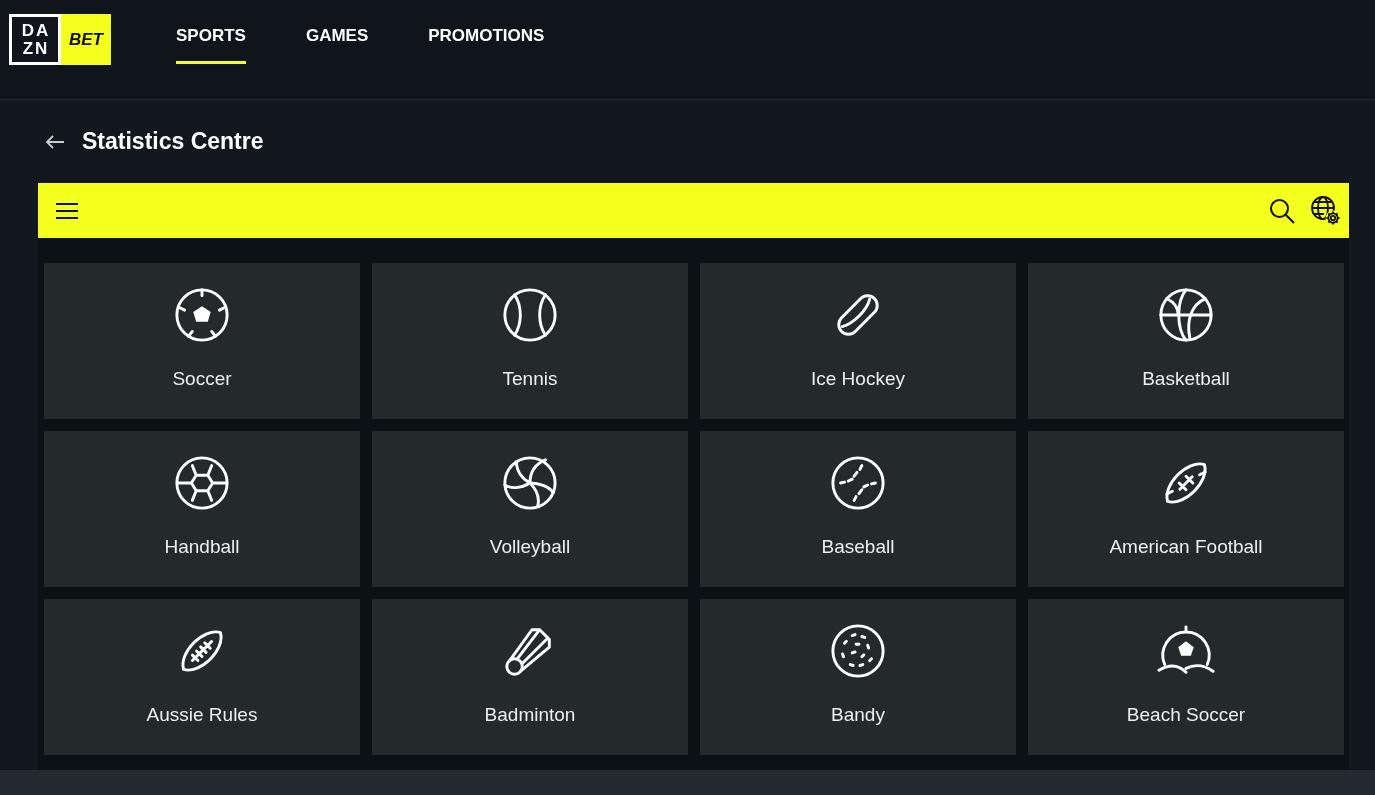  What do you see at coordinates (202, 483) in the screenshot?
I see `handball-icon` at bounding box center [202, 483].